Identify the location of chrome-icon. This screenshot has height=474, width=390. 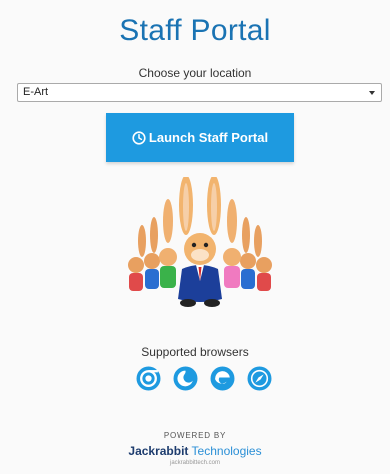
(148, 378).